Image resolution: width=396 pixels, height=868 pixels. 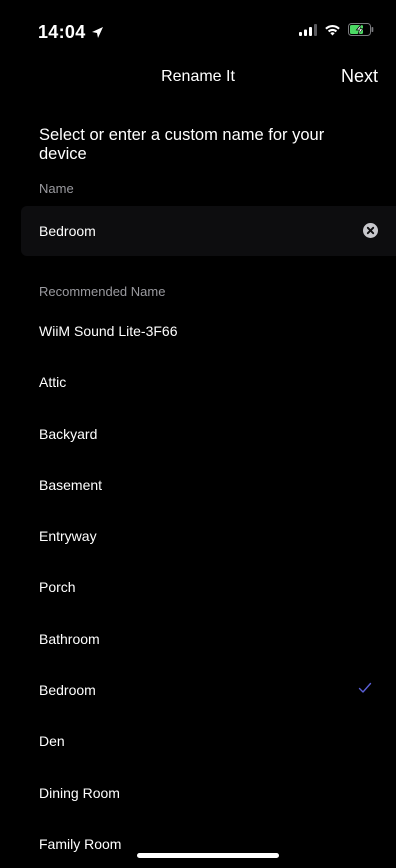 I want to click on list-item: Entryway, so click(x=198, y=534).